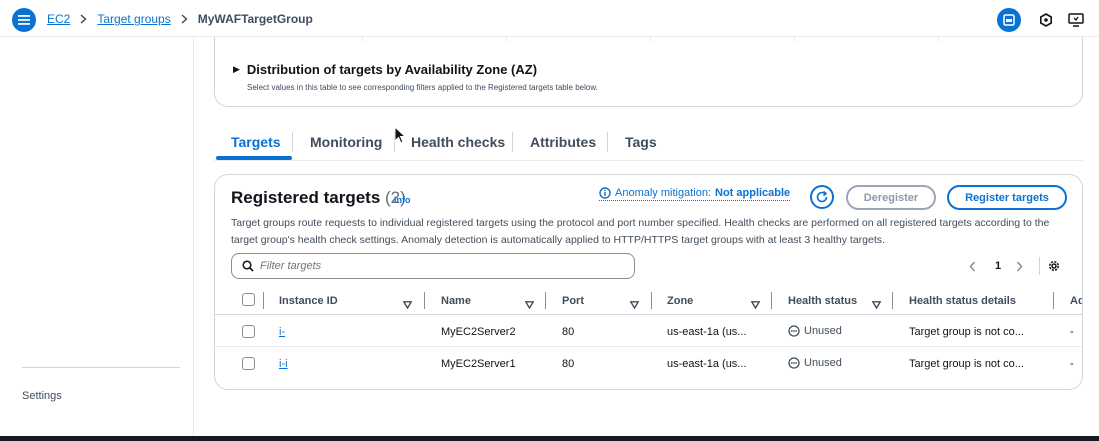  I want to click on tab-health-checks: Health checks, so click(458, 142).